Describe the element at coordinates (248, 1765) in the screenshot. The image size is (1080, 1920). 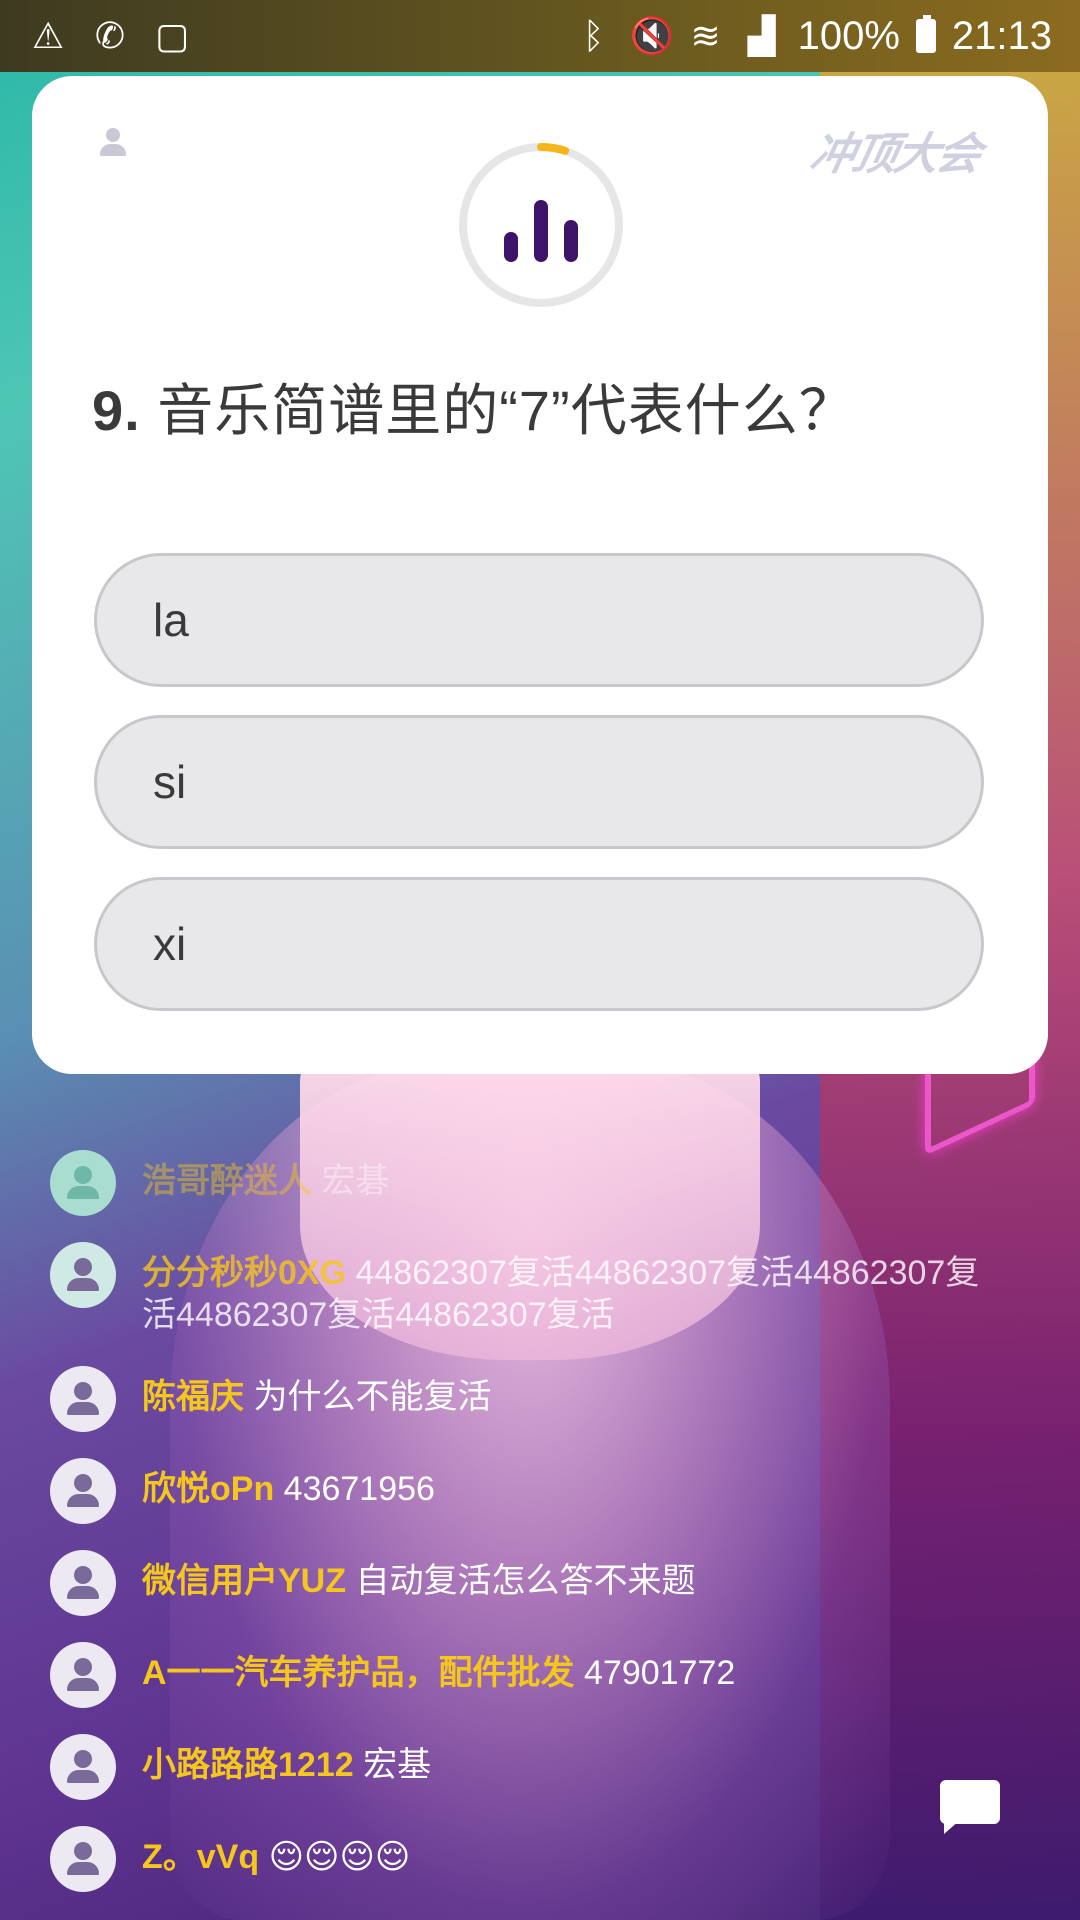
I see `commenter-name: 小路路路1212` at that location.